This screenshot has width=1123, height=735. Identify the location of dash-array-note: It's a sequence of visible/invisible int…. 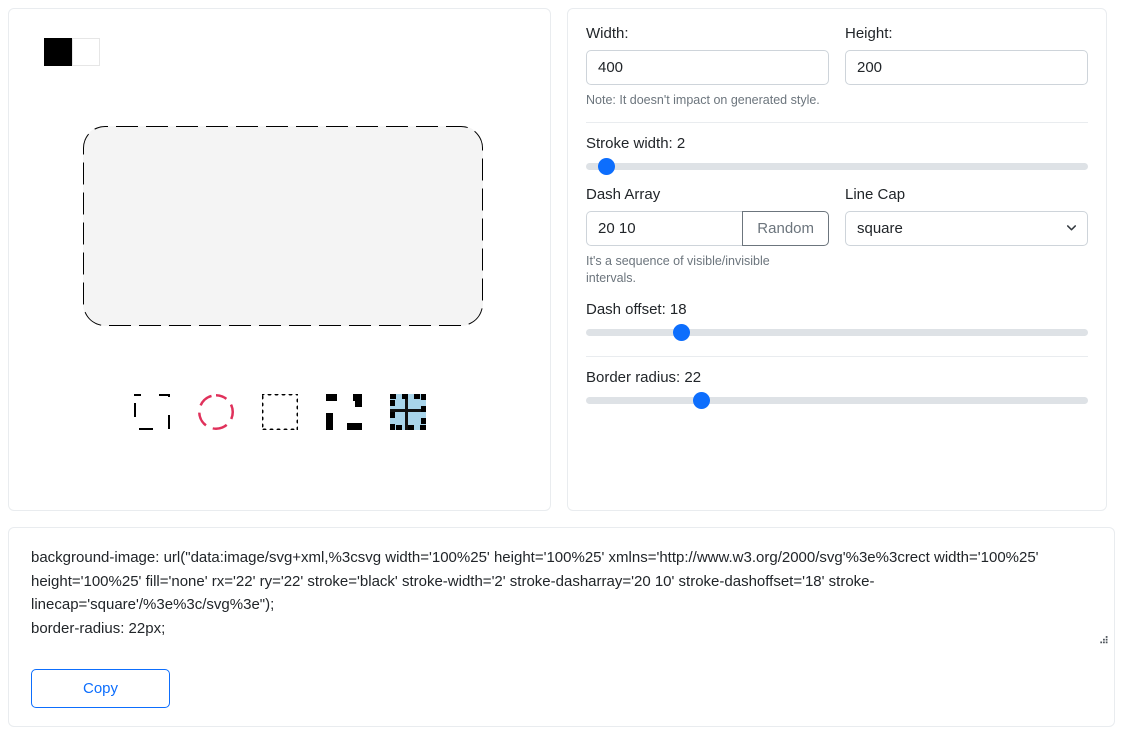
(678, 269).